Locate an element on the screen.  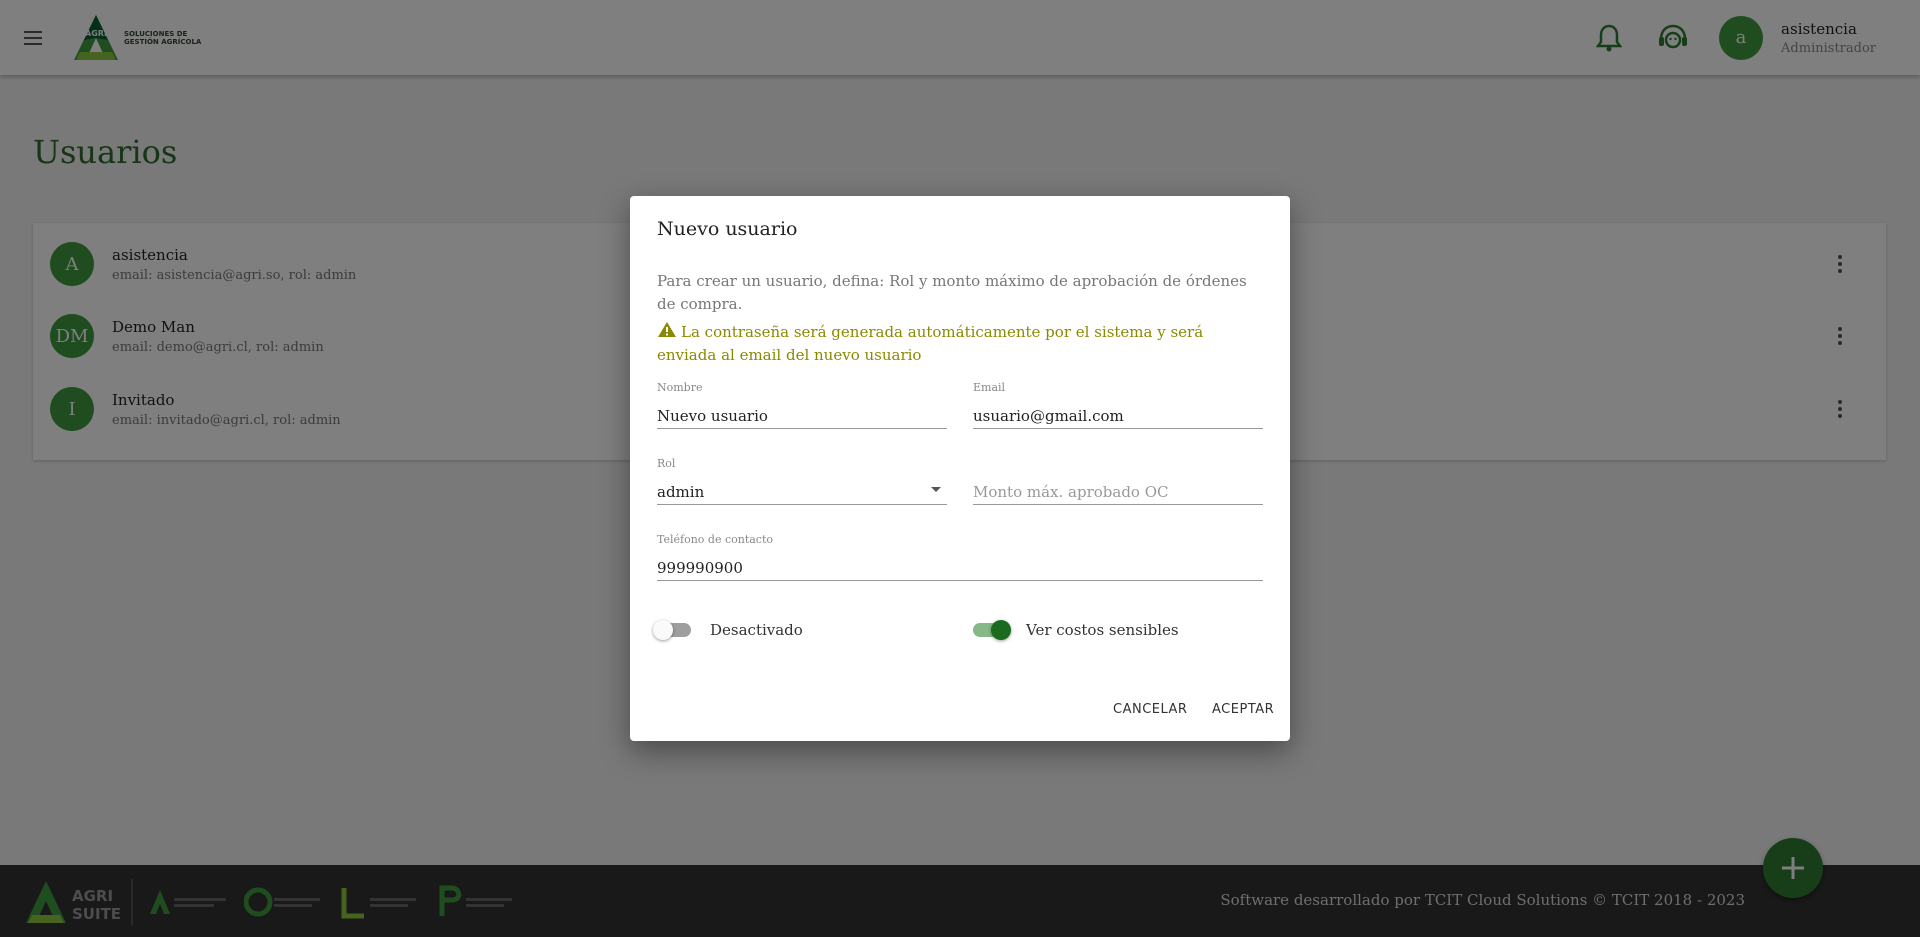
role-input is located at coordinates (802, 492).